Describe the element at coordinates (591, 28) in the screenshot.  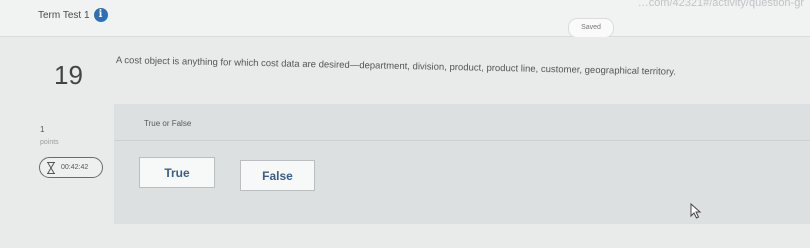
I see `saved-status-badge: Saved` at that location.